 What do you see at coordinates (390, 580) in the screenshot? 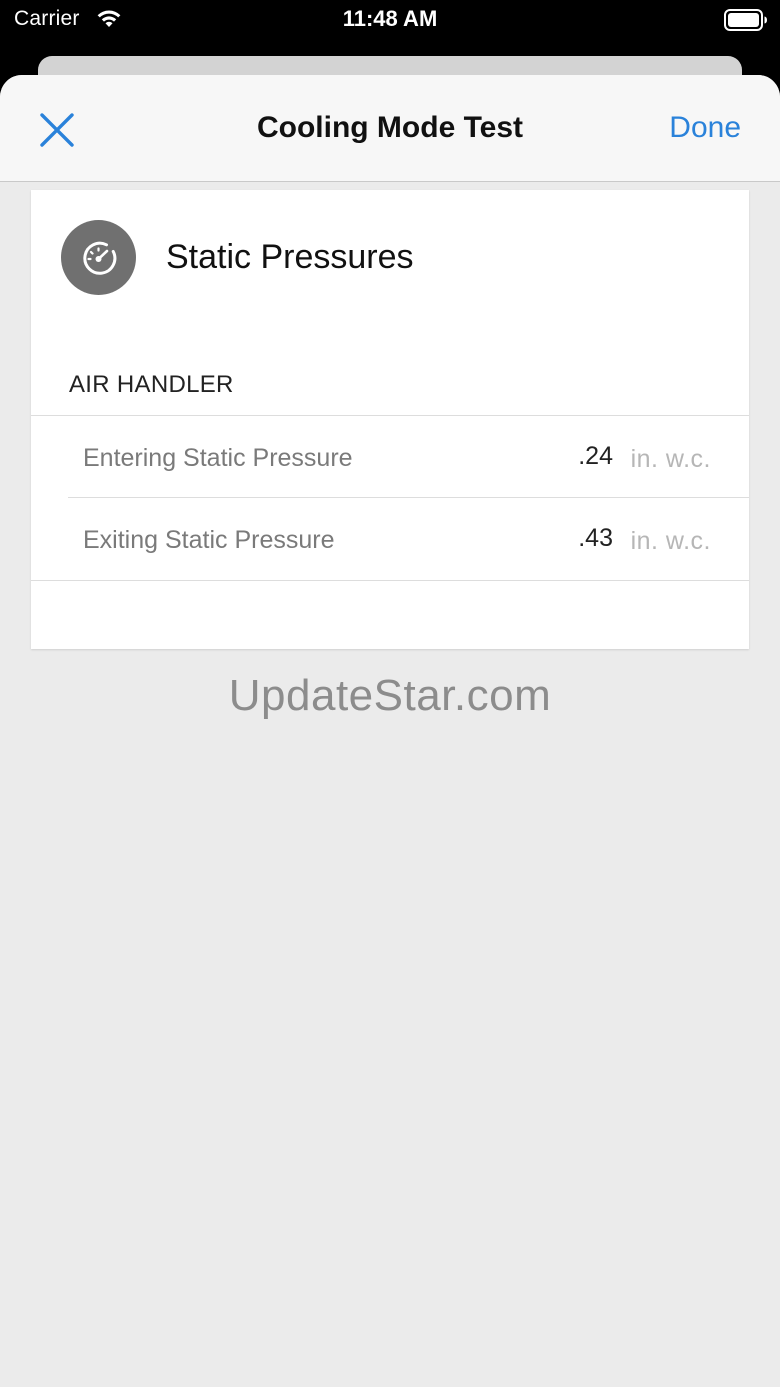
I see `row-divider` at bounding box center [390, 580].